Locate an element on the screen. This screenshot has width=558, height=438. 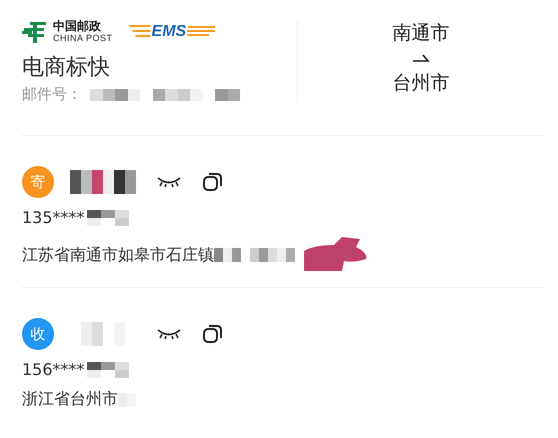
phone-number: 156**** is located at coordinates (53, 369).